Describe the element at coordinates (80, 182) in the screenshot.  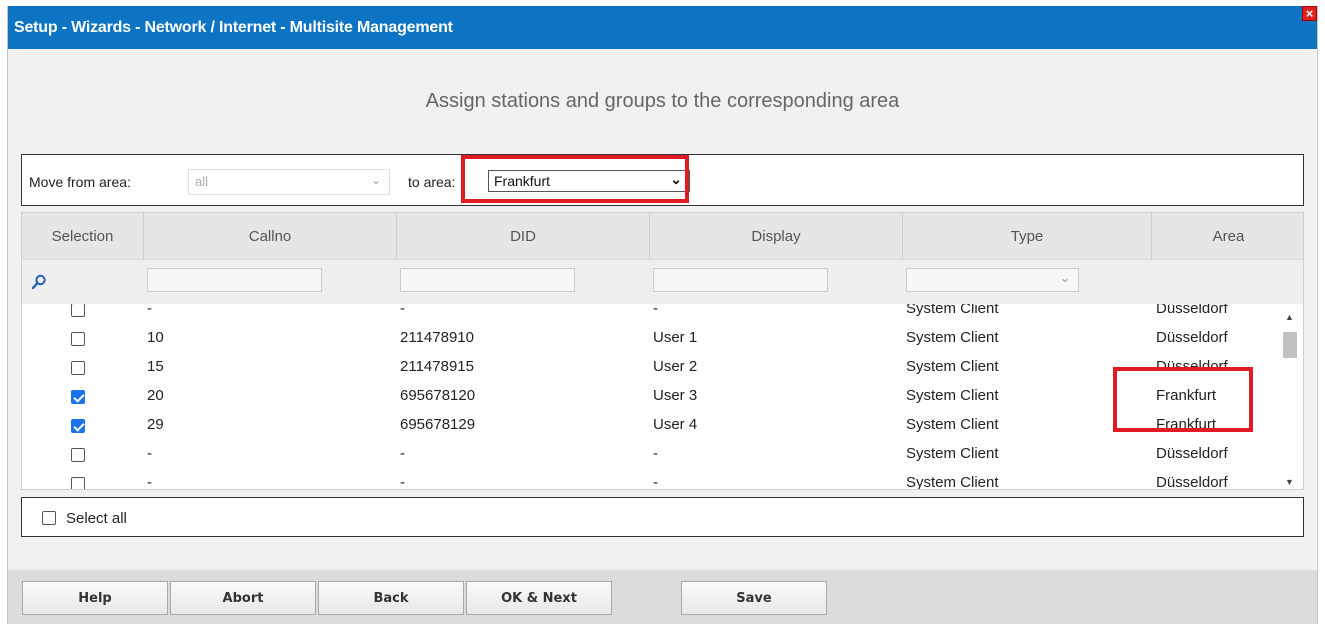
I see `move-from-label: Move from area:` at that location.